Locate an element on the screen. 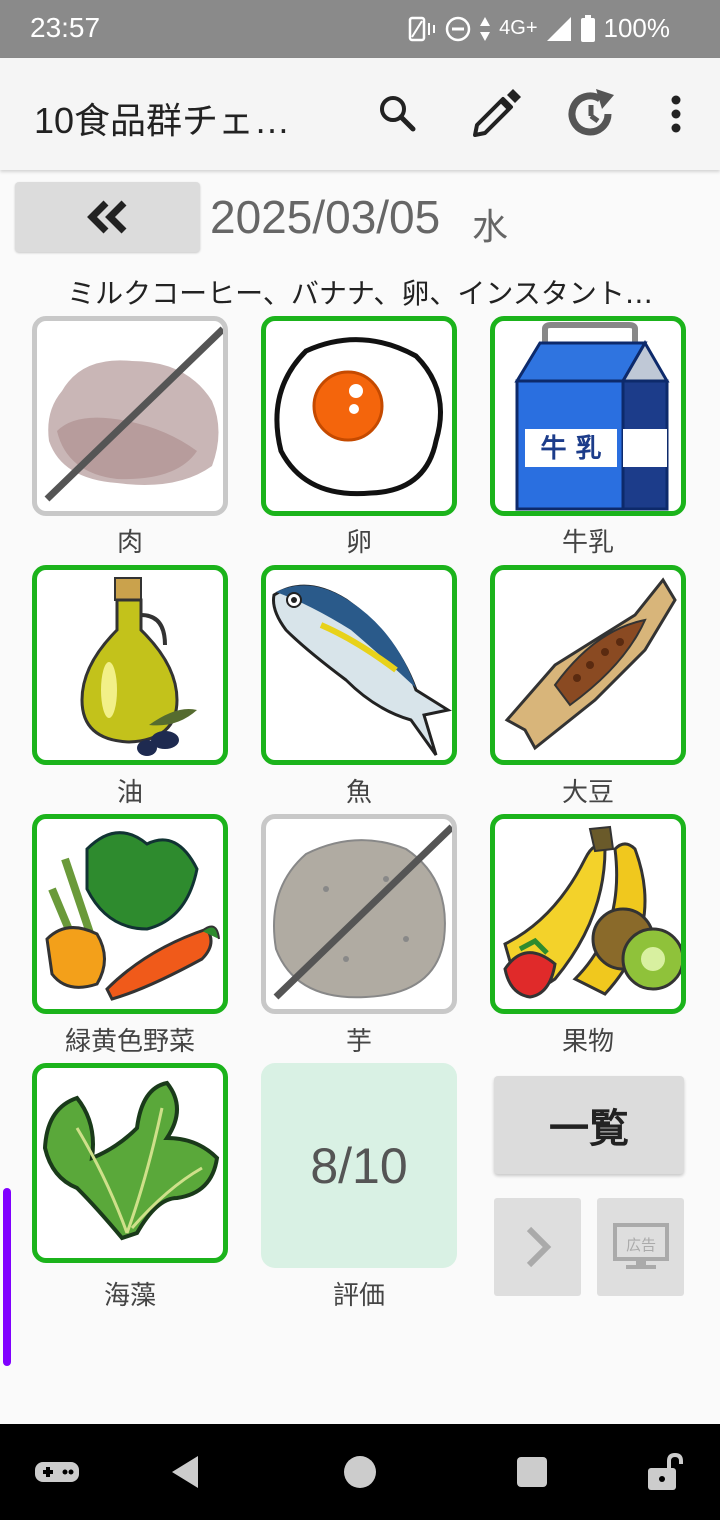 This screenshot has width=720, height=1520. seaweed-icon is located at coordinates (131, 1160).